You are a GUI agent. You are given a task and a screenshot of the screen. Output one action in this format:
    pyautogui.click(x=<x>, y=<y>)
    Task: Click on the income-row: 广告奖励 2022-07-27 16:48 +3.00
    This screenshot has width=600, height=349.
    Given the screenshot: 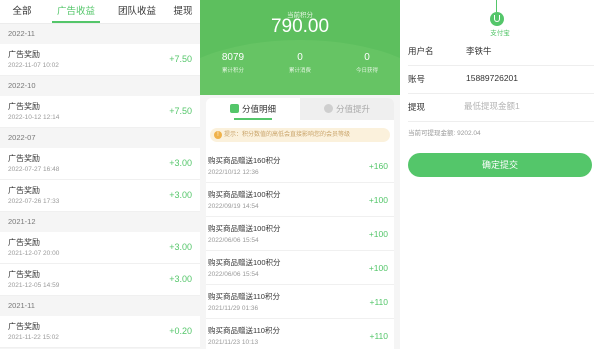 What is the action you would take?
    pyautogui.click(x=100, y=164)
    